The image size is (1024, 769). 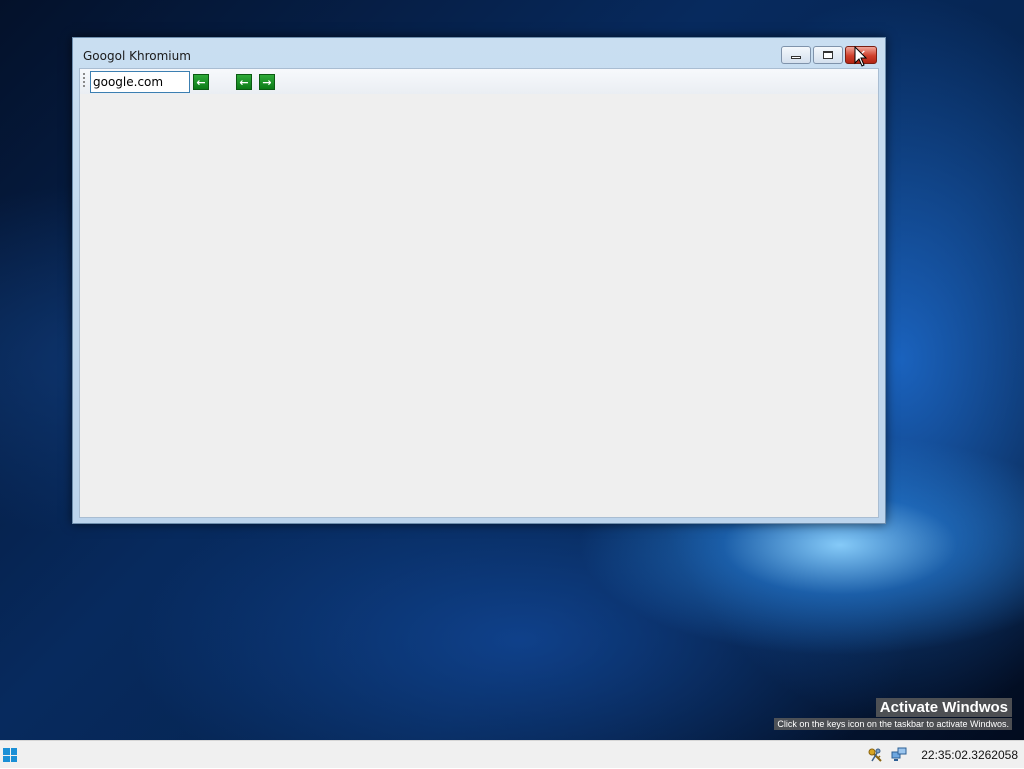 I want to click on arrow-right-icon: →, so click(x=267, y=82).